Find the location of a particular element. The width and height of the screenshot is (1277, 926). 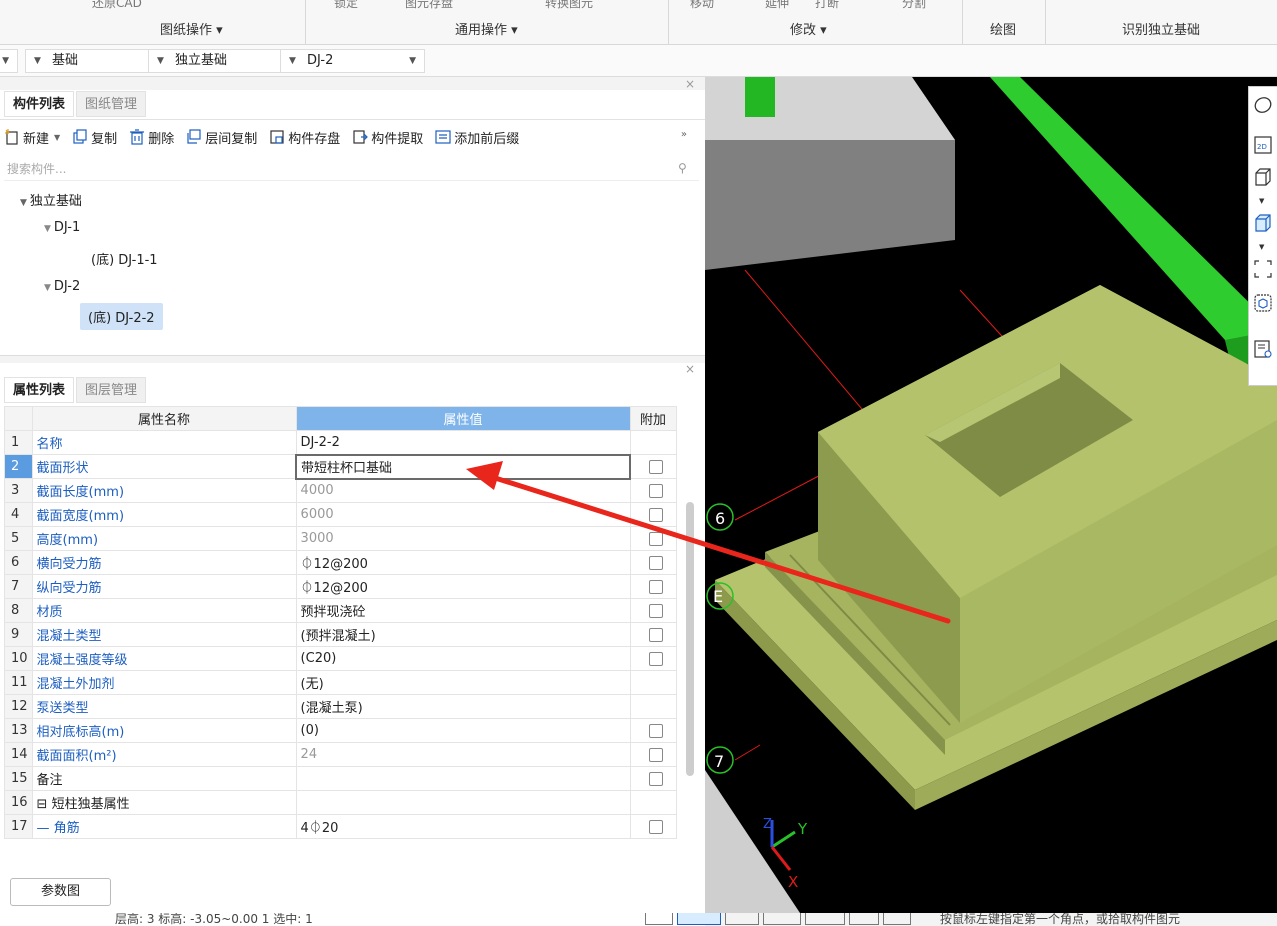

table-row: 15 备注 is located at coordinates (340, 778).